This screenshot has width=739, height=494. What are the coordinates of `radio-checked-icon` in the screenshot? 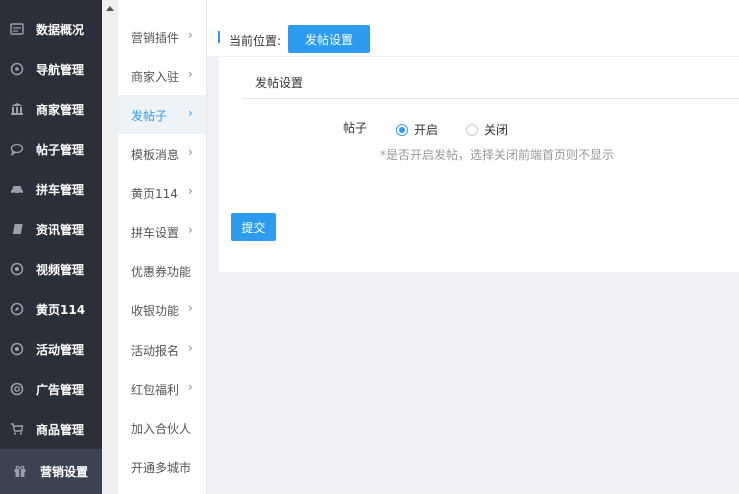 It's located at (402, 129).